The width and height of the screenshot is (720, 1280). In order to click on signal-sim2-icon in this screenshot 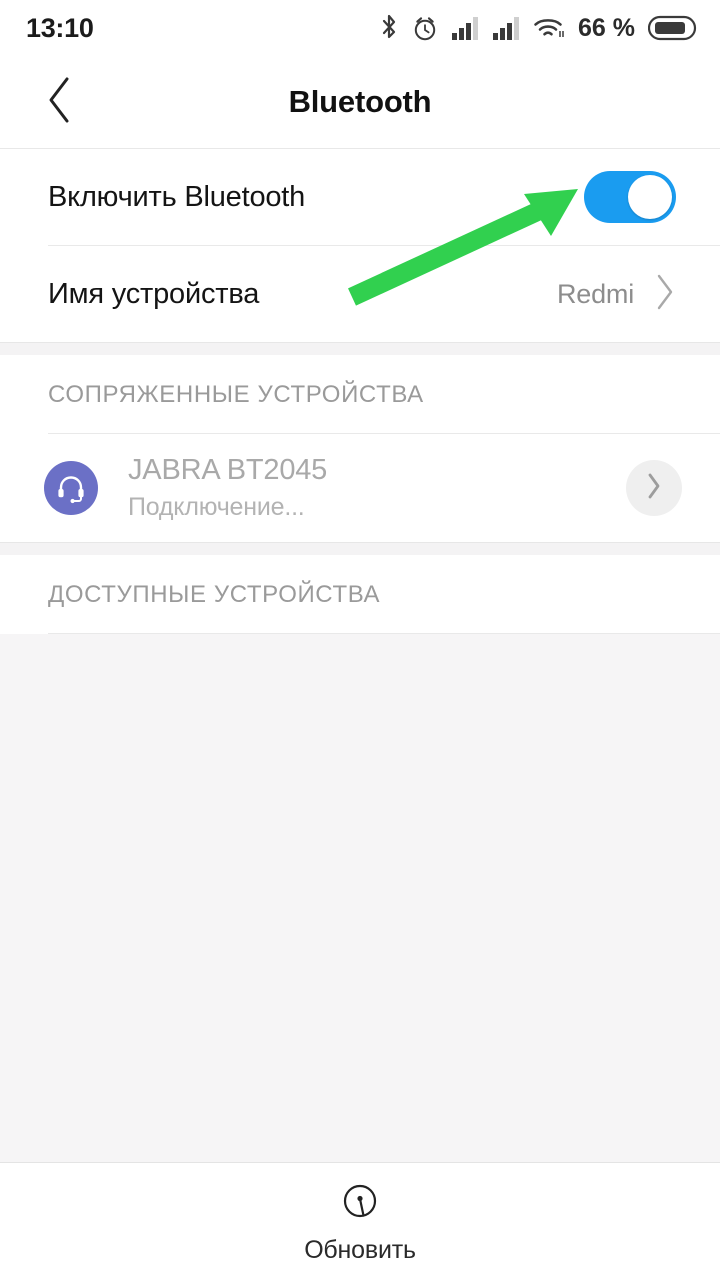, I will do `click(507, 28)`.